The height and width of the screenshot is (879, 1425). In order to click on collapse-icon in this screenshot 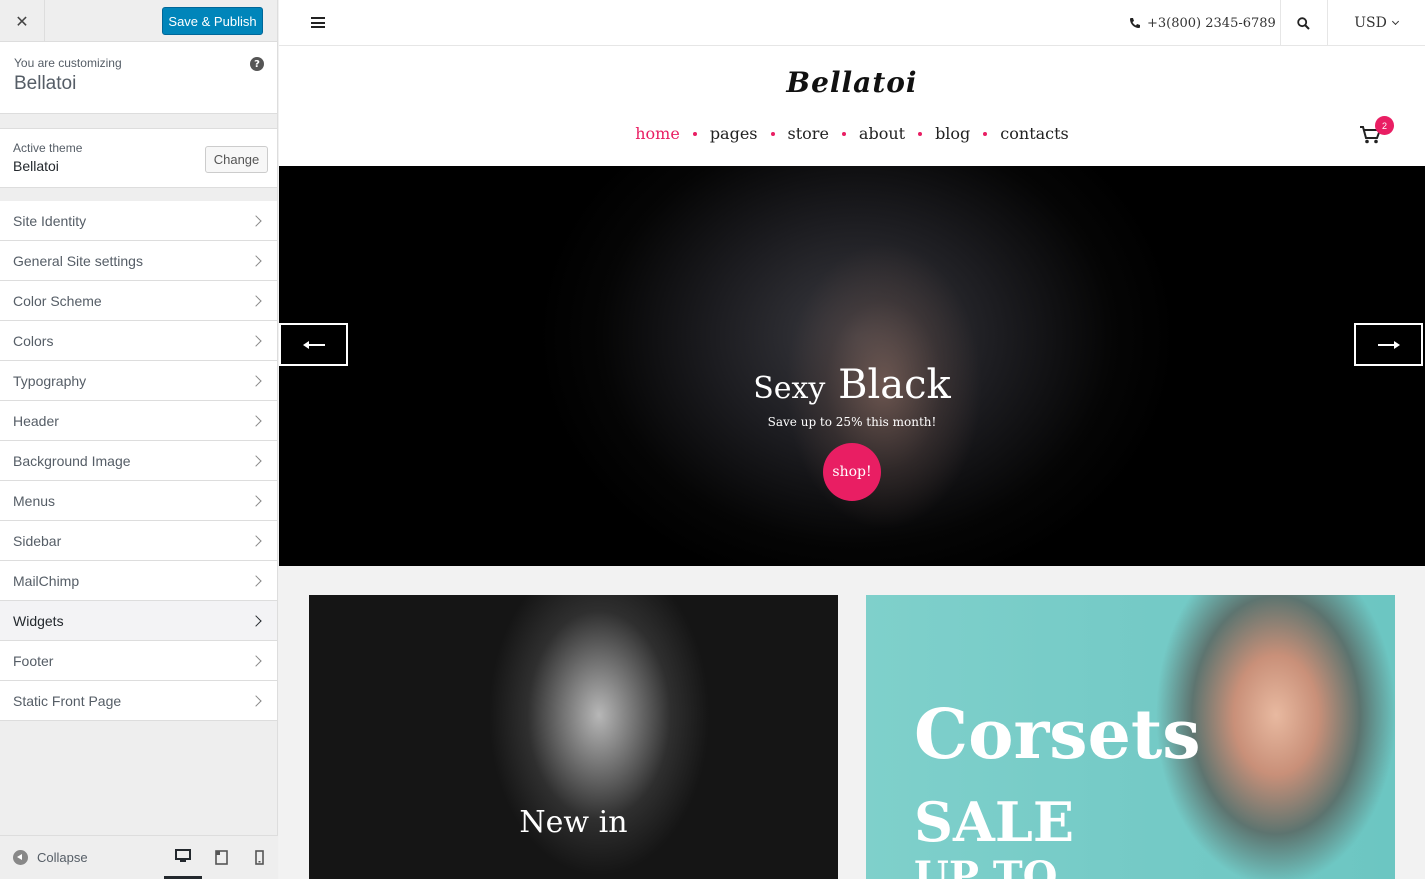, I will do `click(20, 857)`.